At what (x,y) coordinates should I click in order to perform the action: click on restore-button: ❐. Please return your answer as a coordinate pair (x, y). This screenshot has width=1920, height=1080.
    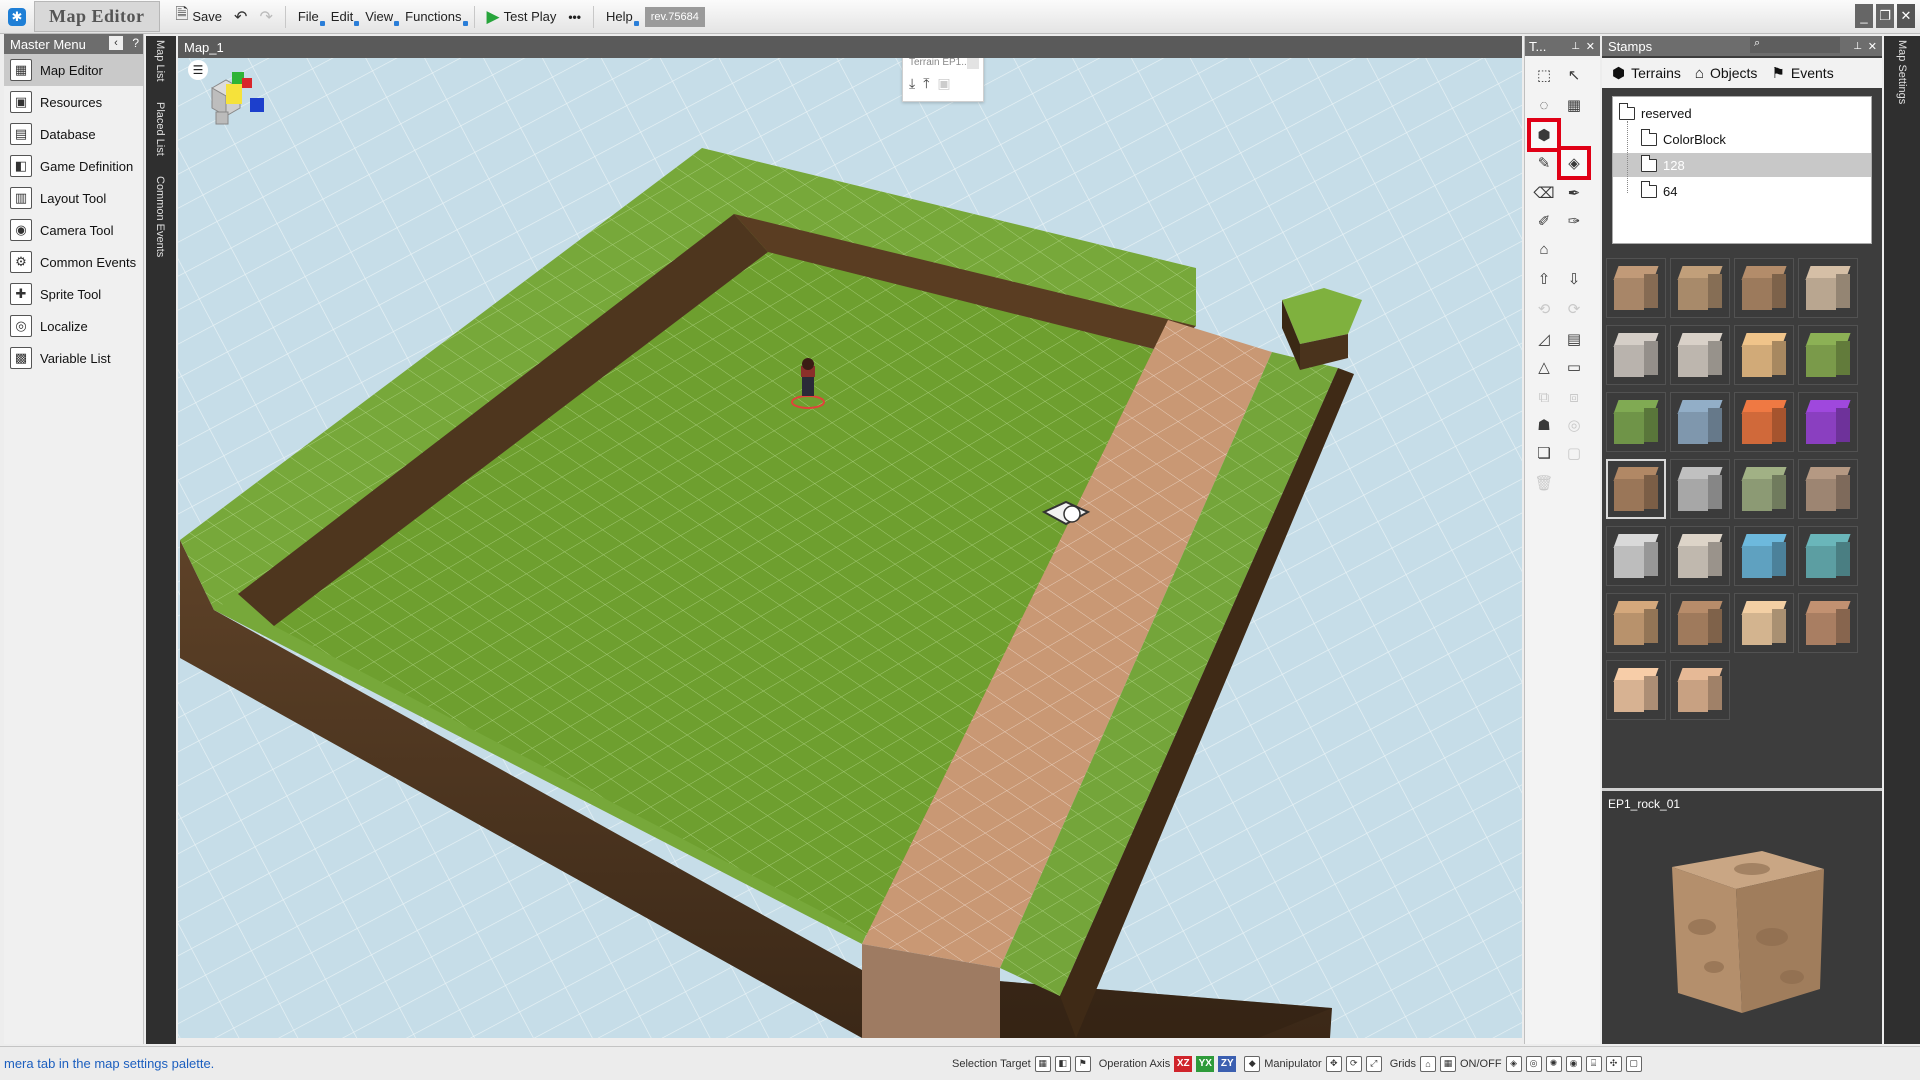
    Looking at the image, I should click on (1885, 16).